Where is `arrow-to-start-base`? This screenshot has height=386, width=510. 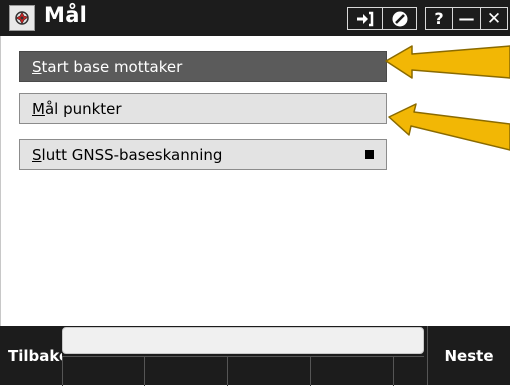
arrow-to-start-base is located at coordinates (447, 62).